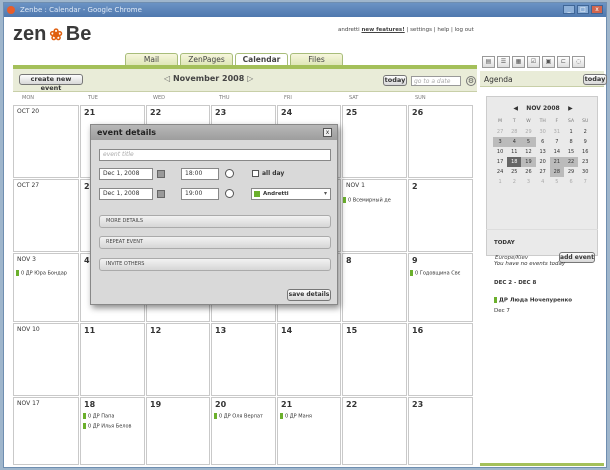 The image size is (610, 470). I want to click on day-cell: 11, so click(112, 359).